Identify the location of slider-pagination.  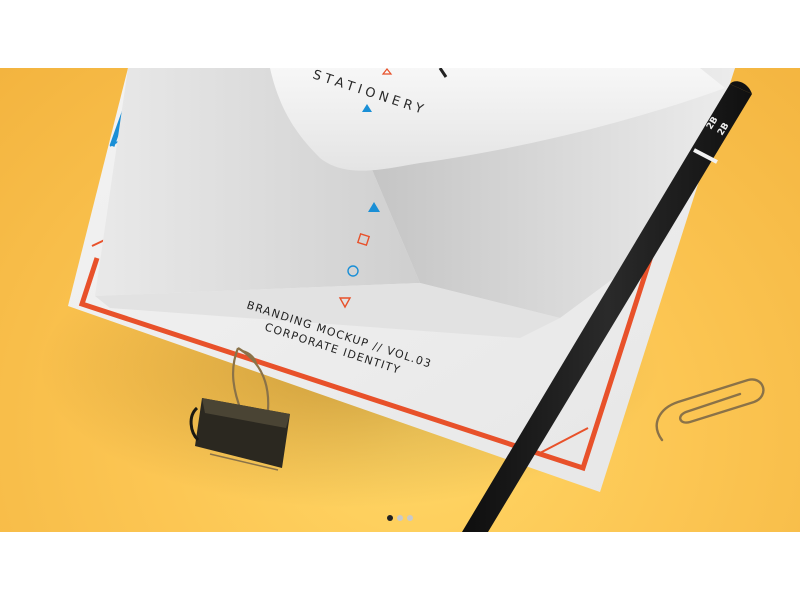
(400, 518).